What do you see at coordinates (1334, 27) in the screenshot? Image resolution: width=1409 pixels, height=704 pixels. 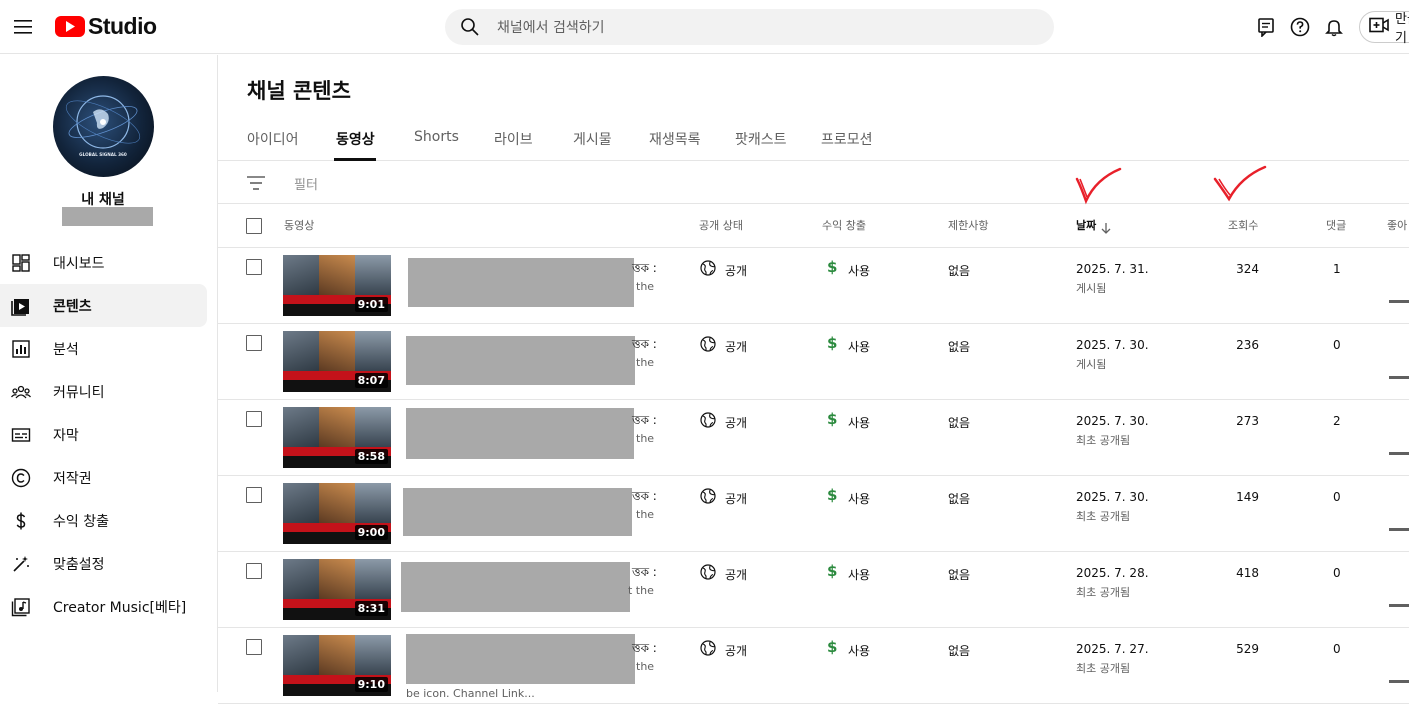 I see `notifications-bell-icon` at bounding box center [1334, 27].